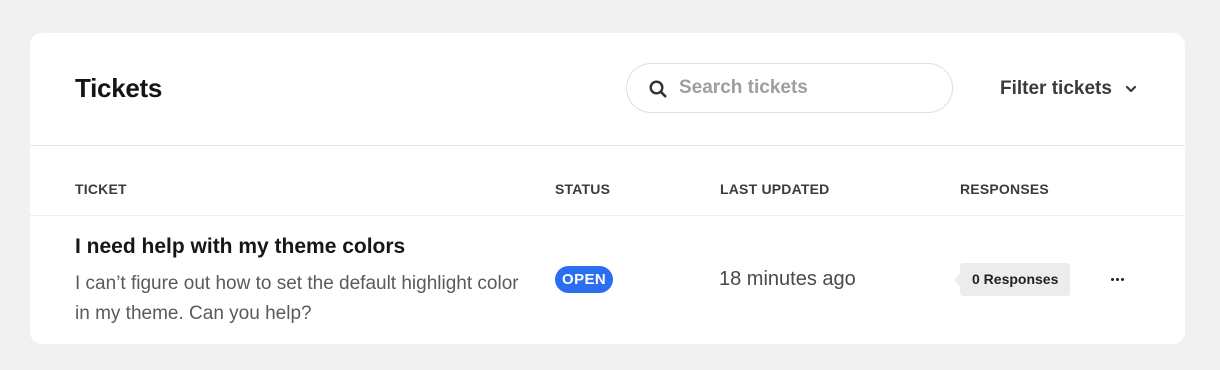 Image resolution: width=1220 pixels, height=370 pixels. I want to click on last-updated: 18 minutes ago, so click(787, 279).